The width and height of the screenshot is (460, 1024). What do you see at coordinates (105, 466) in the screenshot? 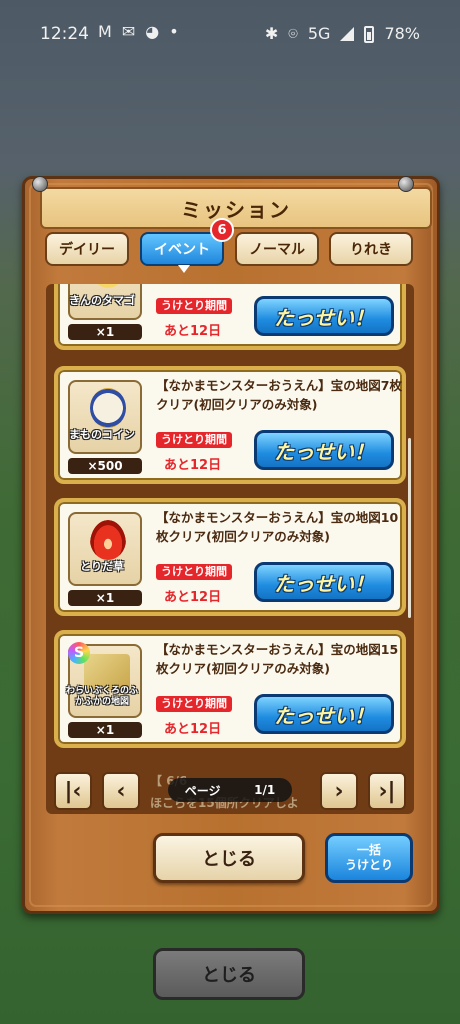
I see `item-quantity: ×500` at bounding box center [105, 466].